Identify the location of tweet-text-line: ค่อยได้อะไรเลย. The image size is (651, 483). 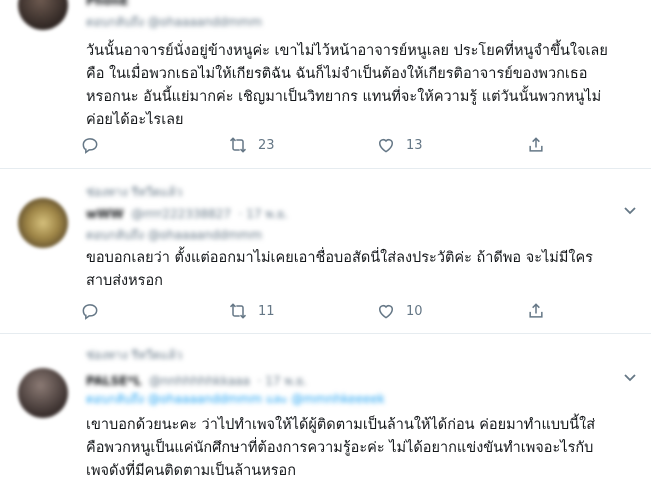
(135, 120).